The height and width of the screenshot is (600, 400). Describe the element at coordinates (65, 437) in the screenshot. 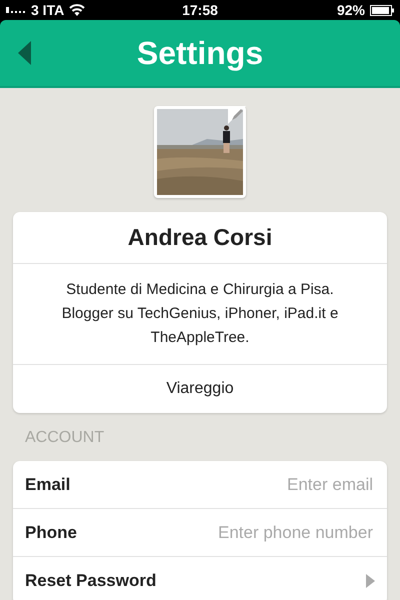

I see `section-heading: ACCOUNT` at that location.